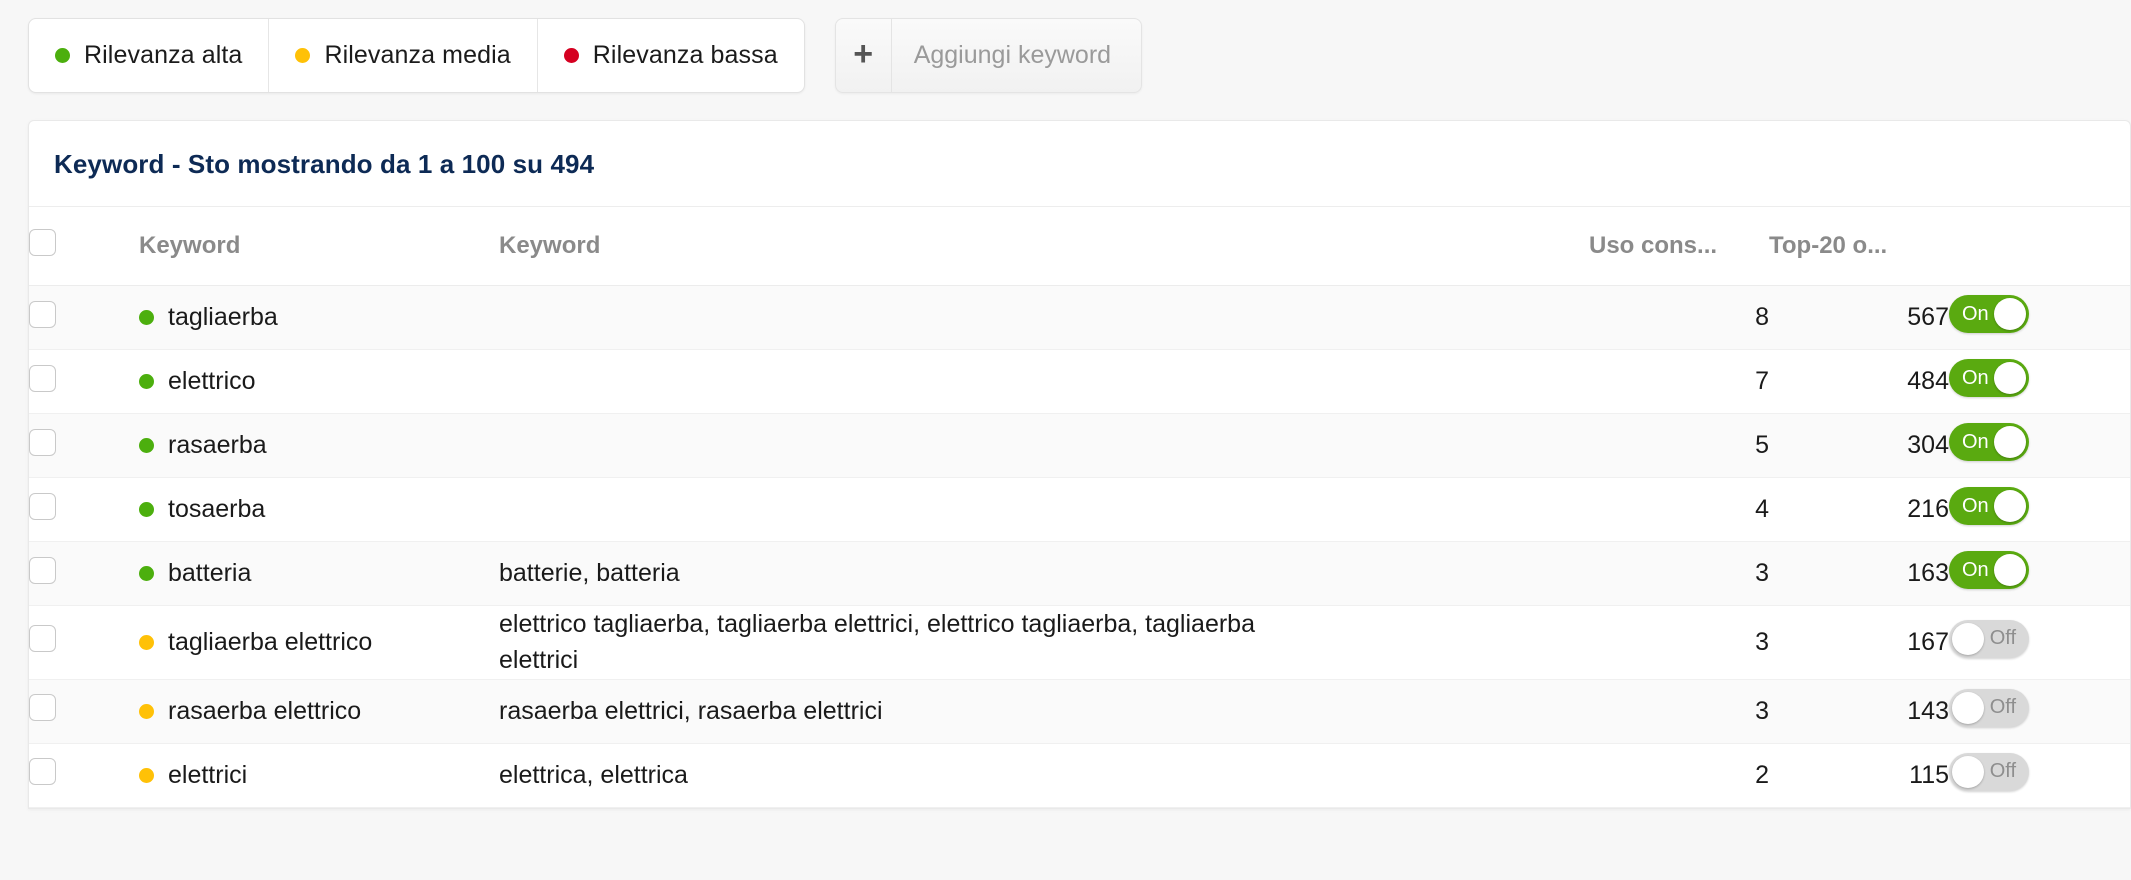 This screenshot has width=2131, height=880. I want to click on usage-value: 3, so click(1679, 711).